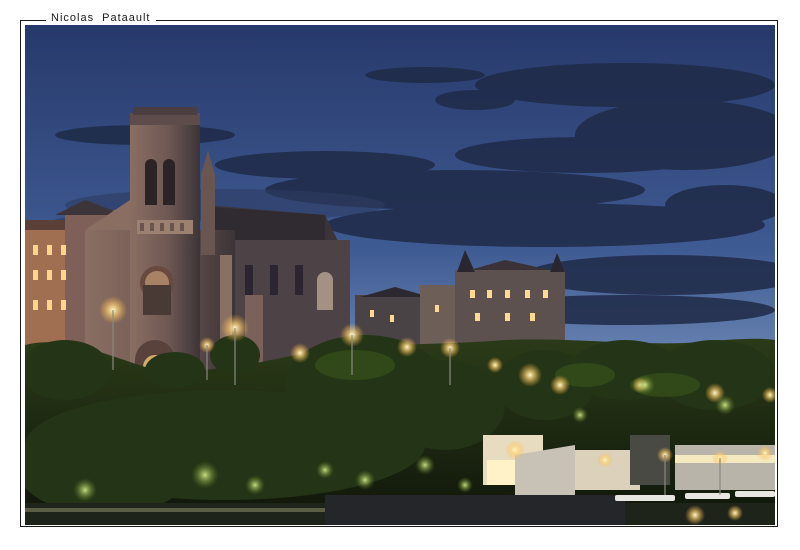 The image size is (800, 550). I want to click on photographer-caption: Nicolas Pataault, so click(101, 18).